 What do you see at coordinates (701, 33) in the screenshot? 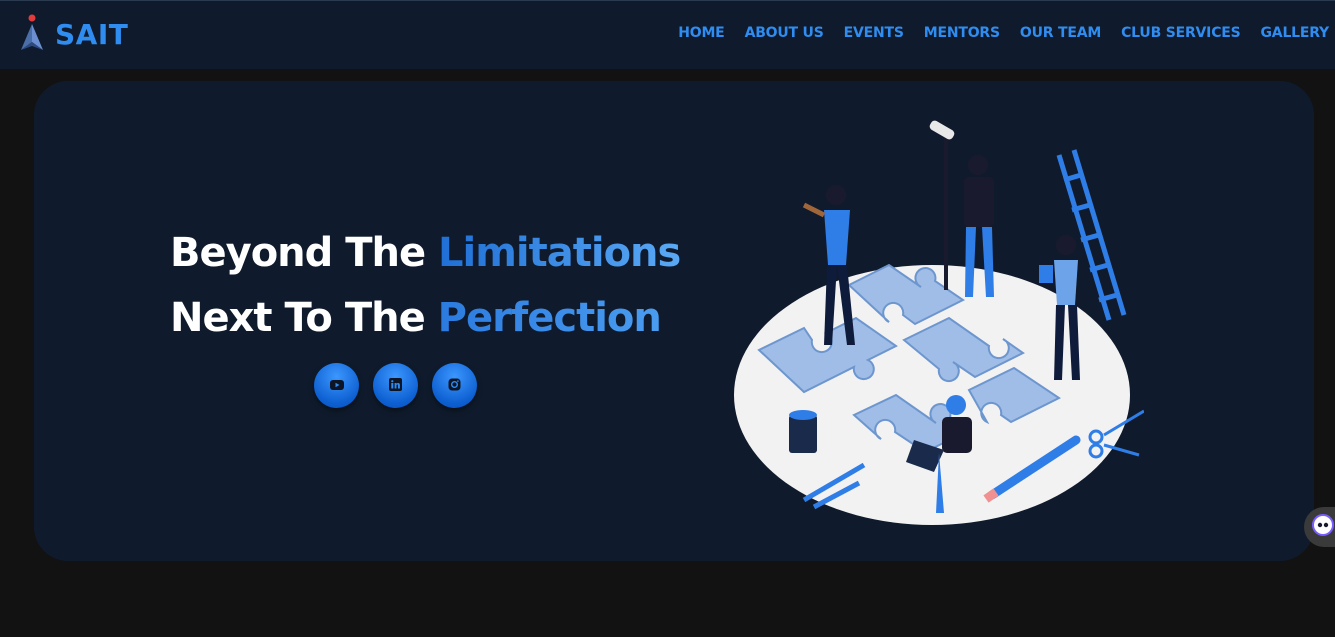
I see `nav-home: HOME` at bounding box center [701, 33].